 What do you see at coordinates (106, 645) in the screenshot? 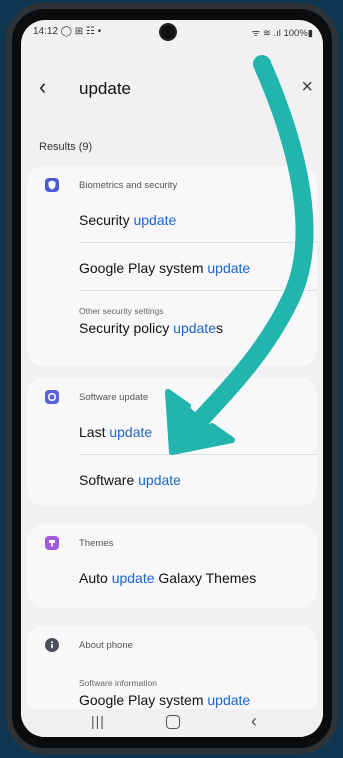
I see `category-label: About phone` at bounding box center [106, 645].